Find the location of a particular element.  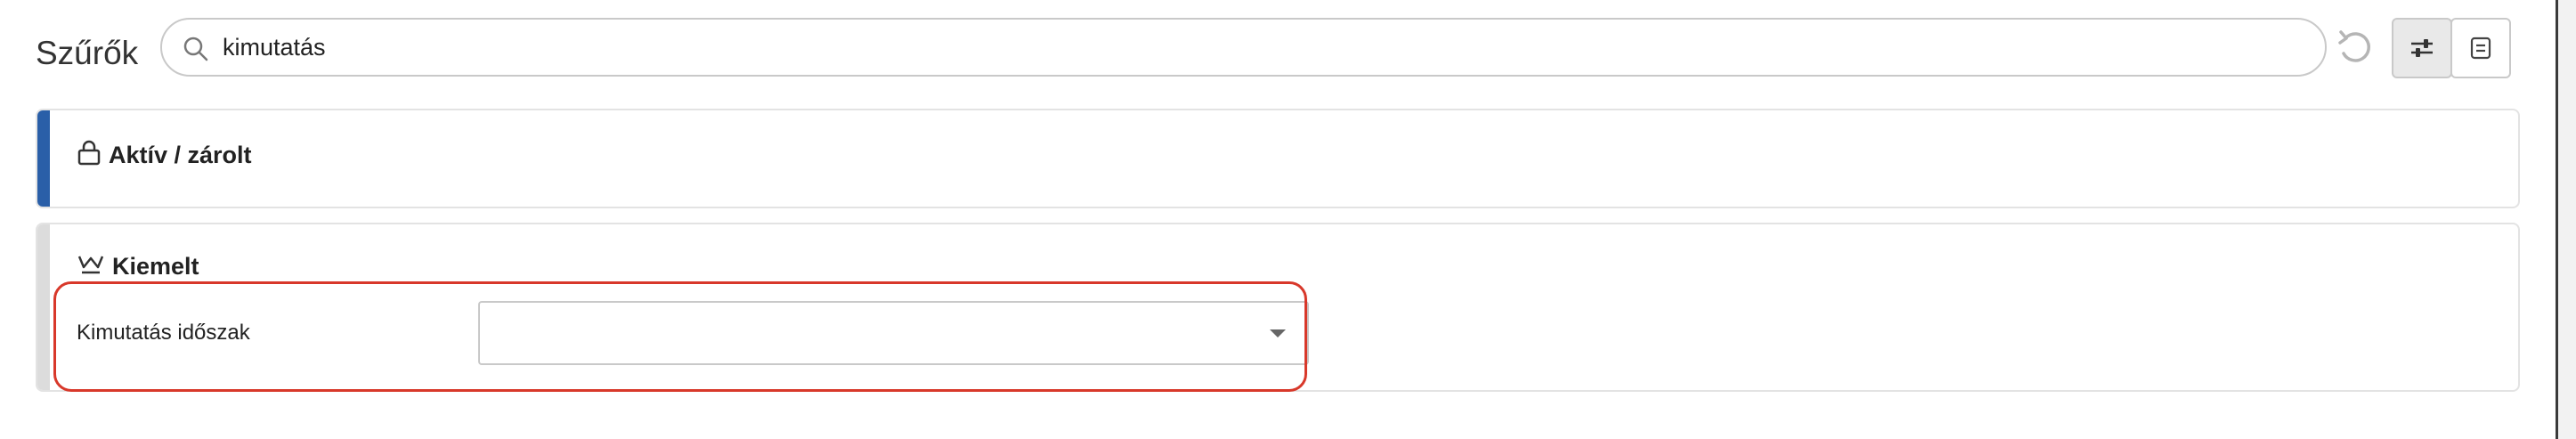

panel-header-featured: Kiemelt is located at coordinates (138, 266).